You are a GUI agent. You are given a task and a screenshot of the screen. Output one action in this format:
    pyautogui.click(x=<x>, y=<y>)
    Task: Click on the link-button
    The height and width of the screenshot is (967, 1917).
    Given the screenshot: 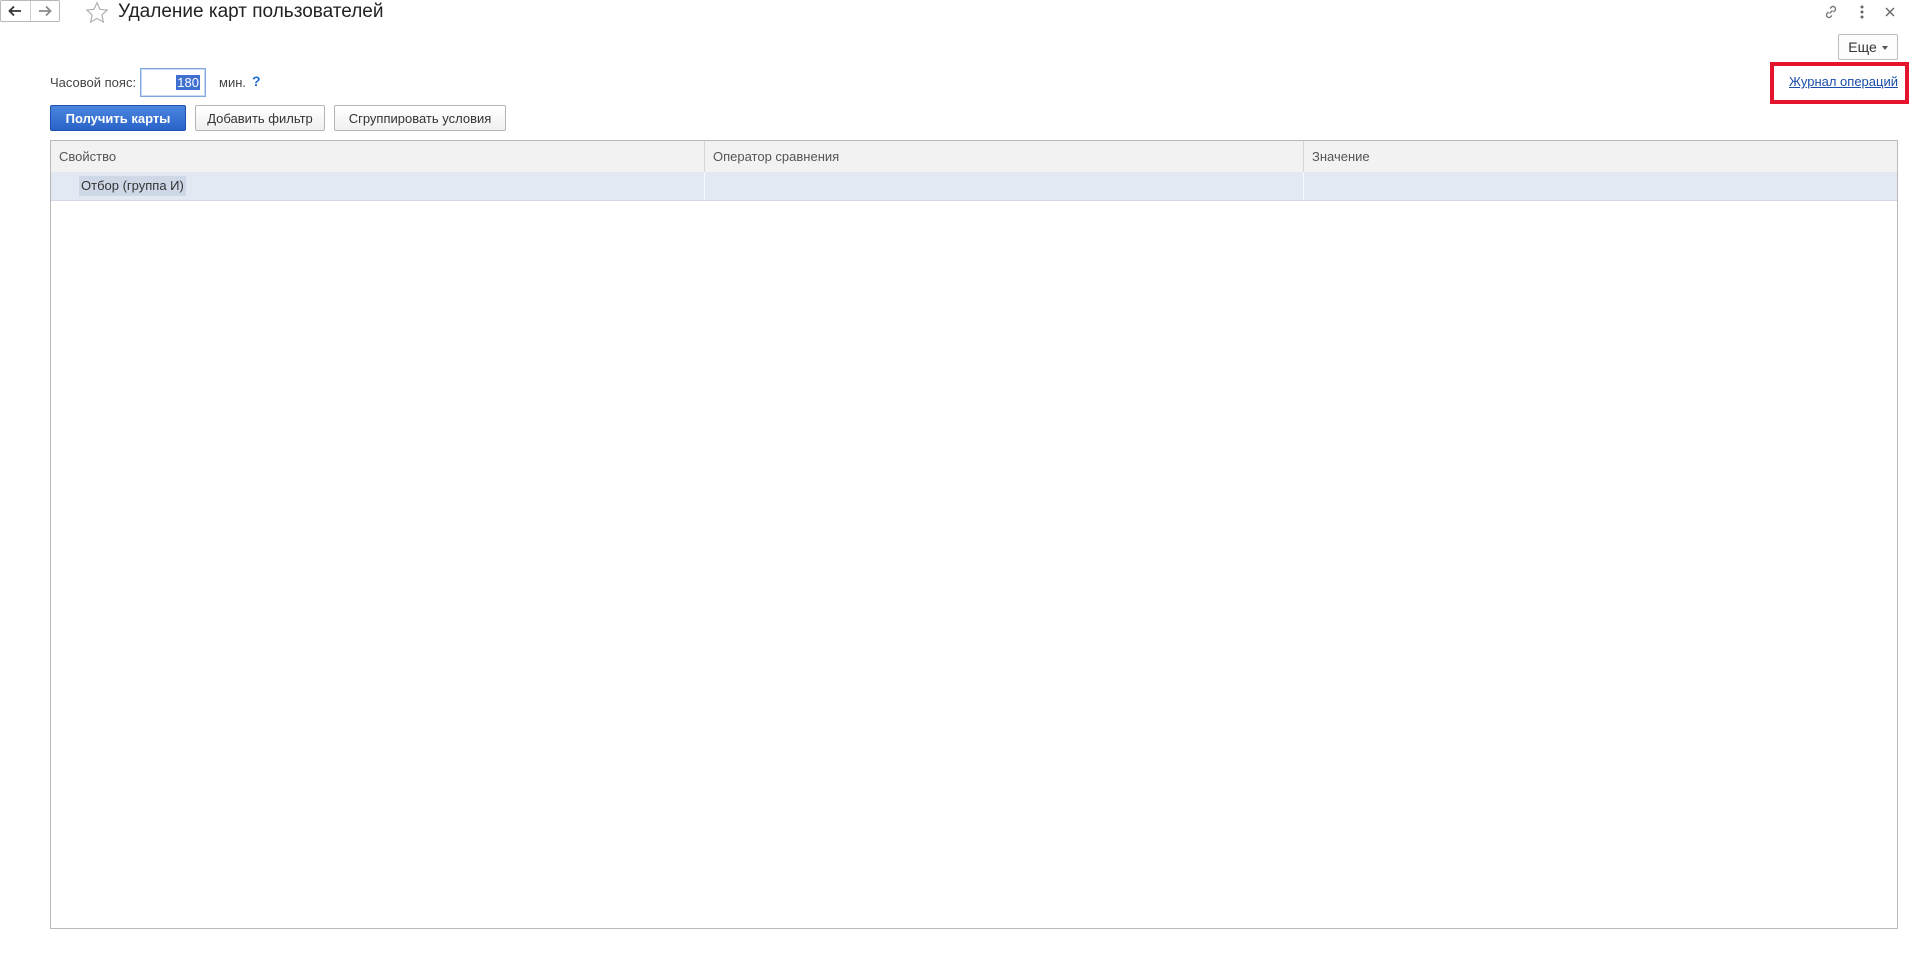 What is the action you would take?
    pyautogui.click(x=1831, y=12)
    